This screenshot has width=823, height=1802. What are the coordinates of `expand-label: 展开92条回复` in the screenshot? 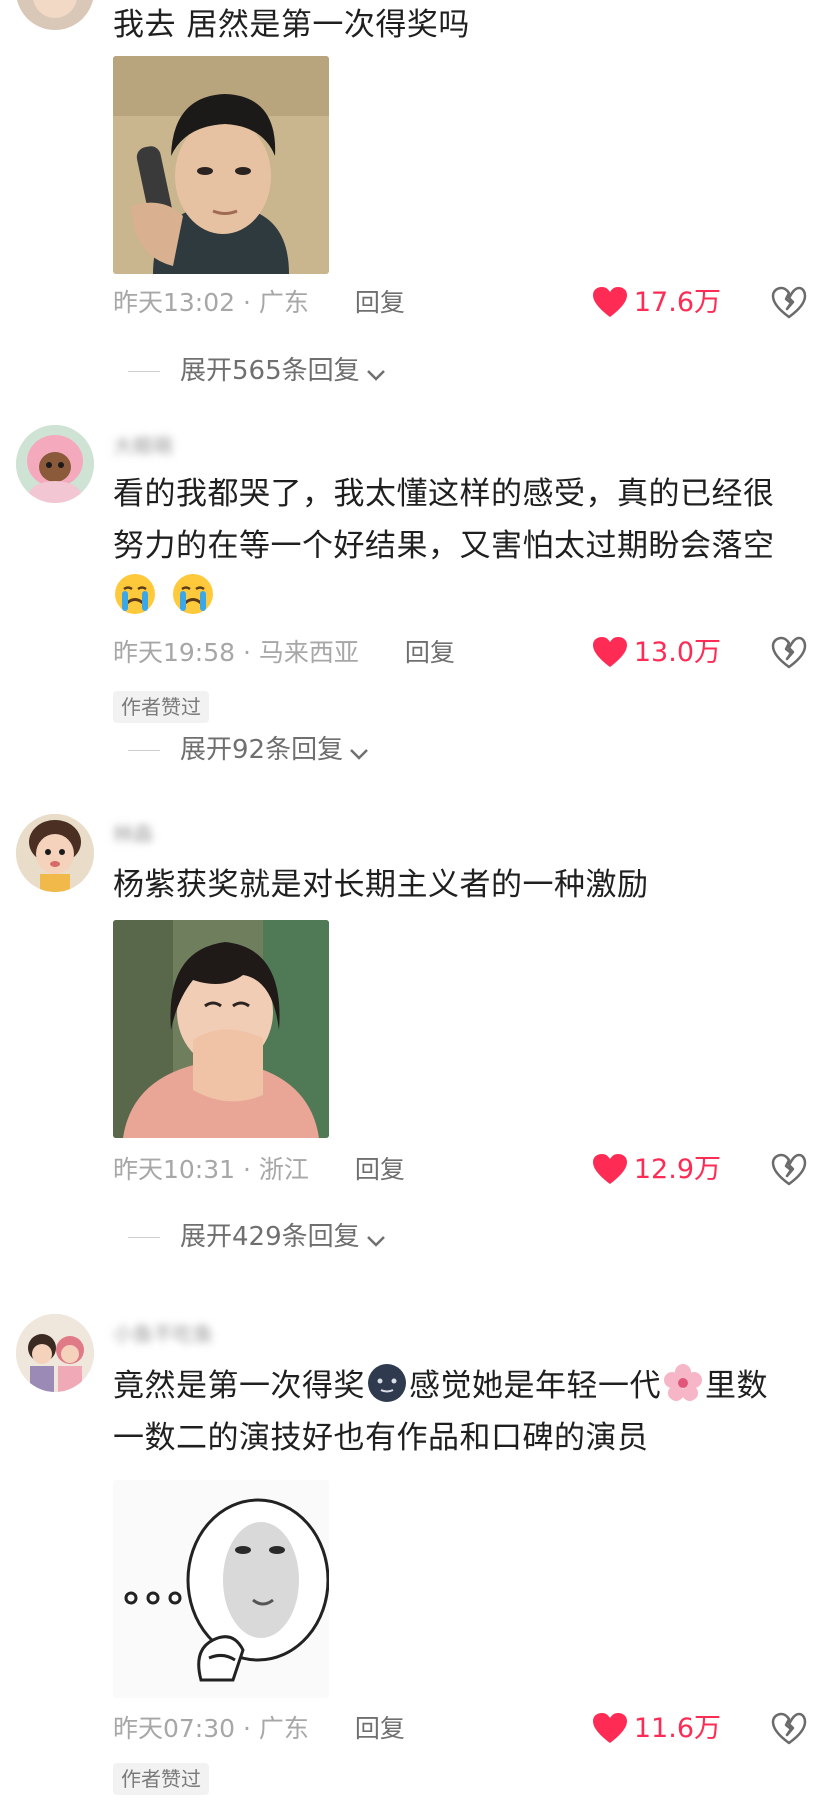 It's located at (262, 750).